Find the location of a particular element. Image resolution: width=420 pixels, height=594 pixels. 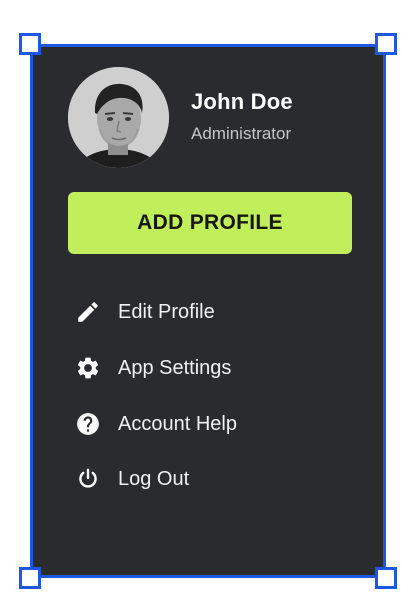

question-circle-icon is located at coordinates (88, 424).